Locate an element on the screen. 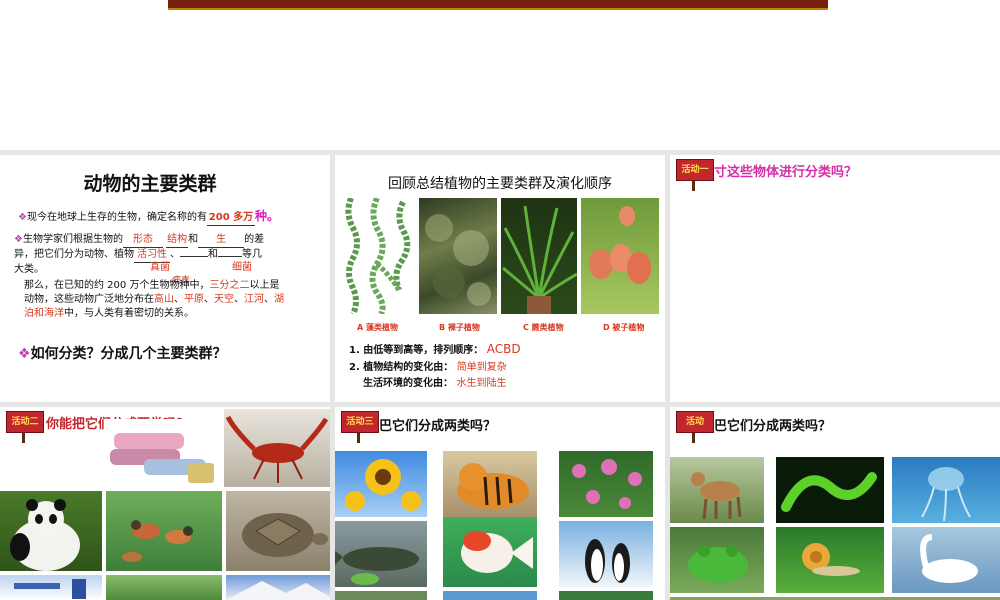 The height and width of the screenshot is (600, 1000). tiger-image is located at coordinates (490, 484).